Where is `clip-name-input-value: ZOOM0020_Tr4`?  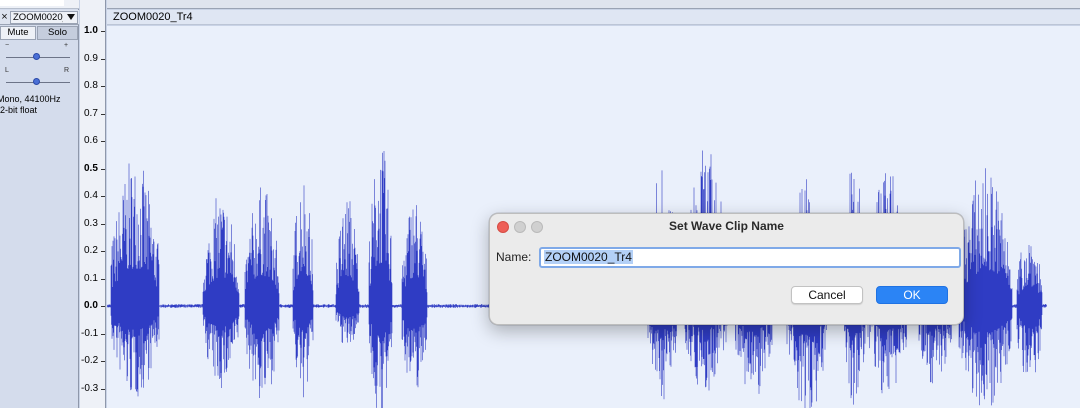 clip-name-input-value: ZOOM0020_Tr4 is located at coordinates (588, 257).